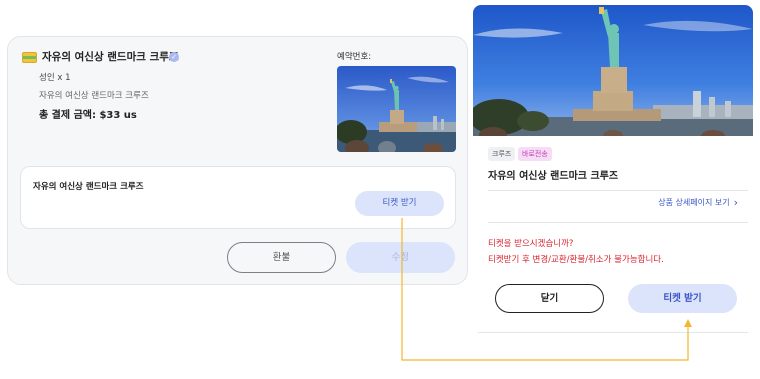 The image size is (760, 379). I want to click on chevron-right-icon: ›, so click(735, 202).